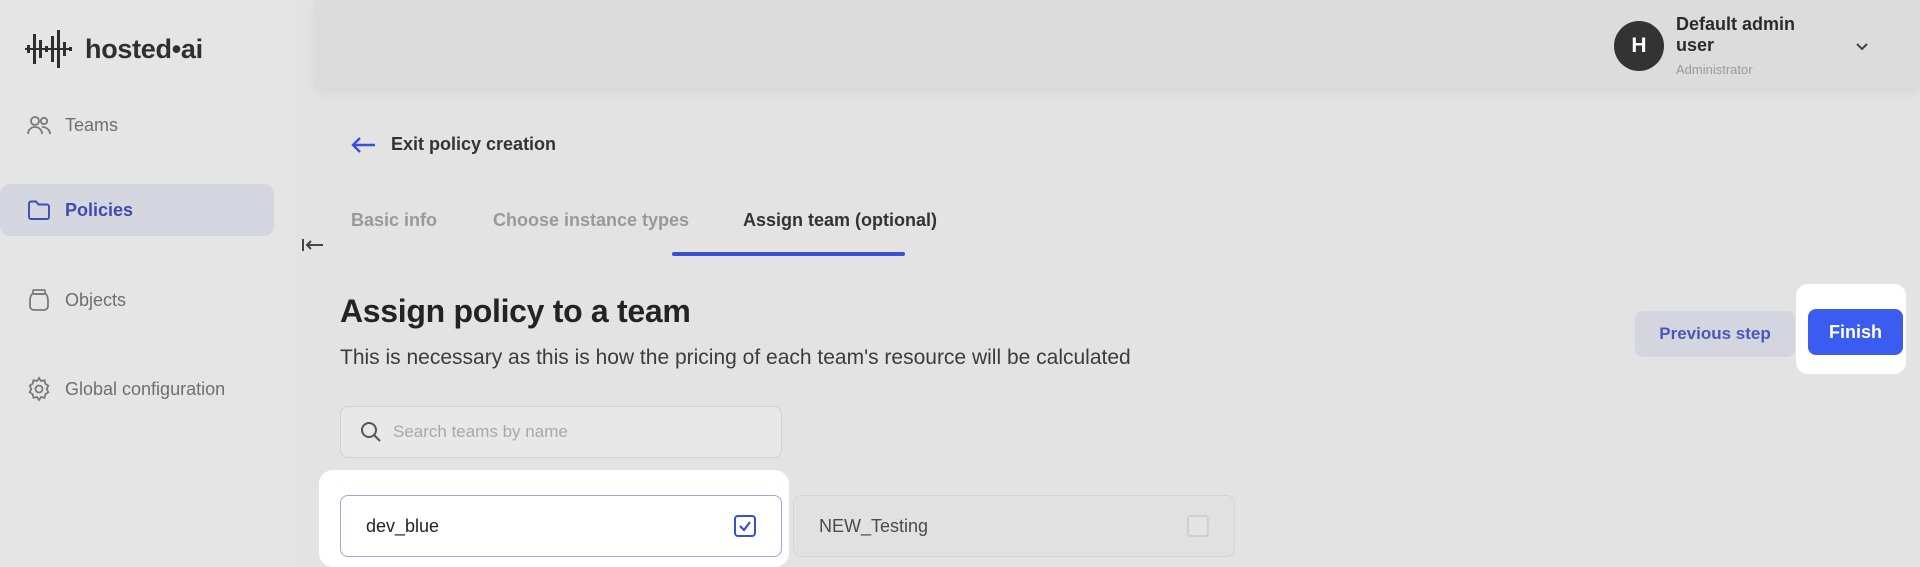 The image size is (1920, 567). I want to click on avatar: H, so click(1639, 45).